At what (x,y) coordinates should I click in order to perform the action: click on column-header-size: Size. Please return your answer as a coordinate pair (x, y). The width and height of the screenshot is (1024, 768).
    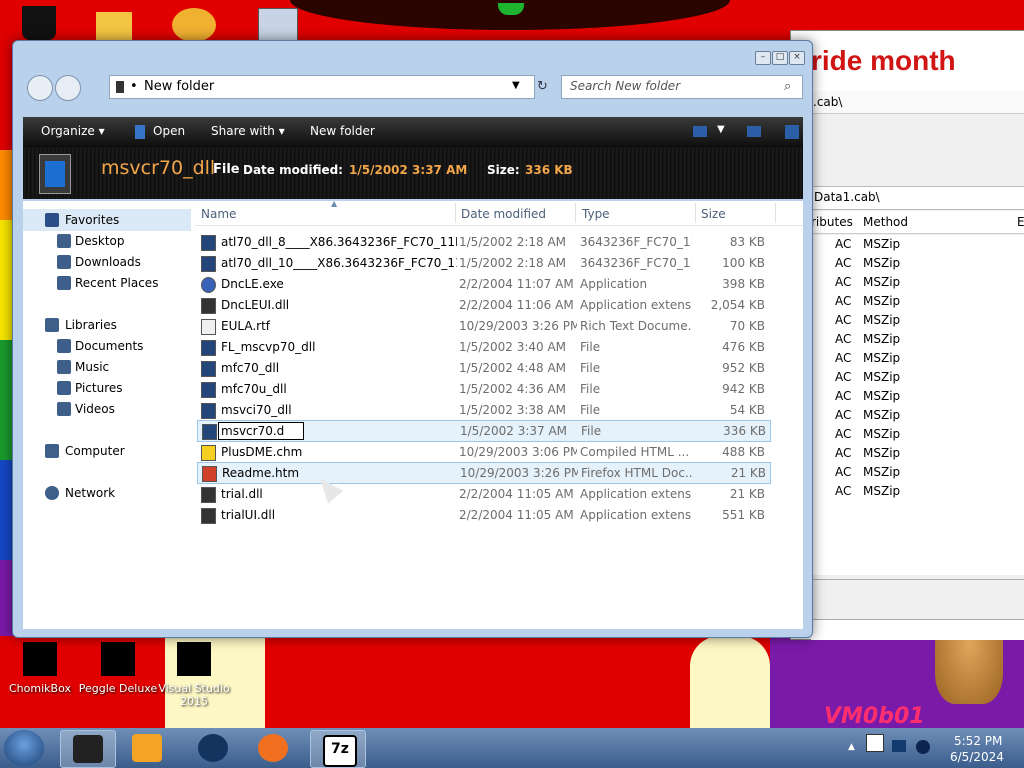
    Looking at the image, I should click on (713, 214).